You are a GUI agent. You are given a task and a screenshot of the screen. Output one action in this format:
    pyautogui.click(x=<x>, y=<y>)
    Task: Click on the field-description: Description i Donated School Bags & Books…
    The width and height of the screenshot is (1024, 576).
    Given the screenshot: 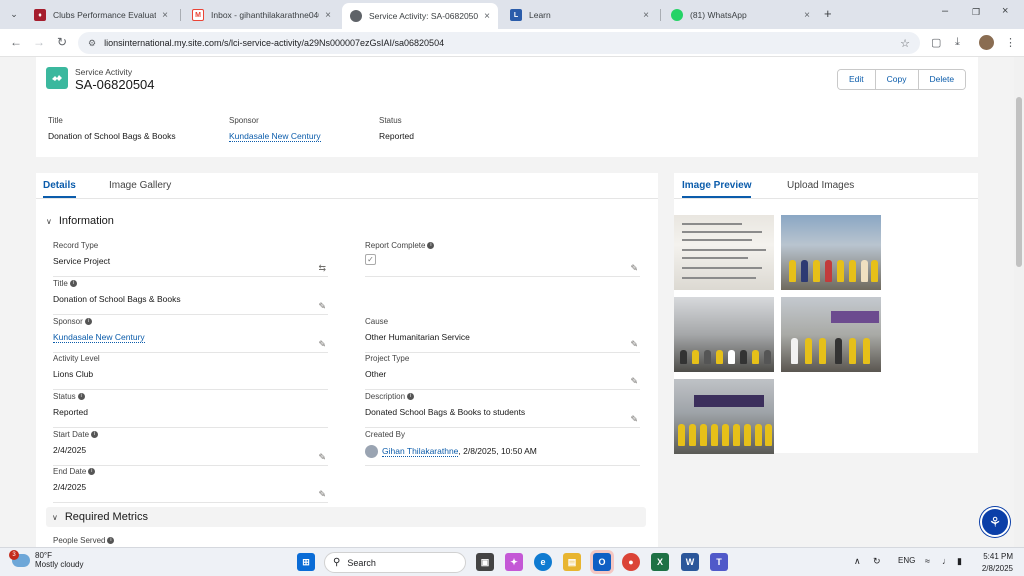 What is the action you would take?
    pyautogui.click(x=502, y=410)
    